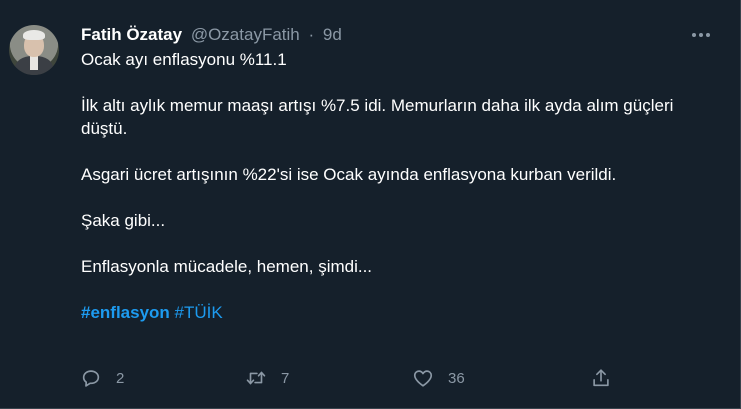  Describe the element at coordinates (34, 63) in the screenshot. I see `avatar-collar` at that location.